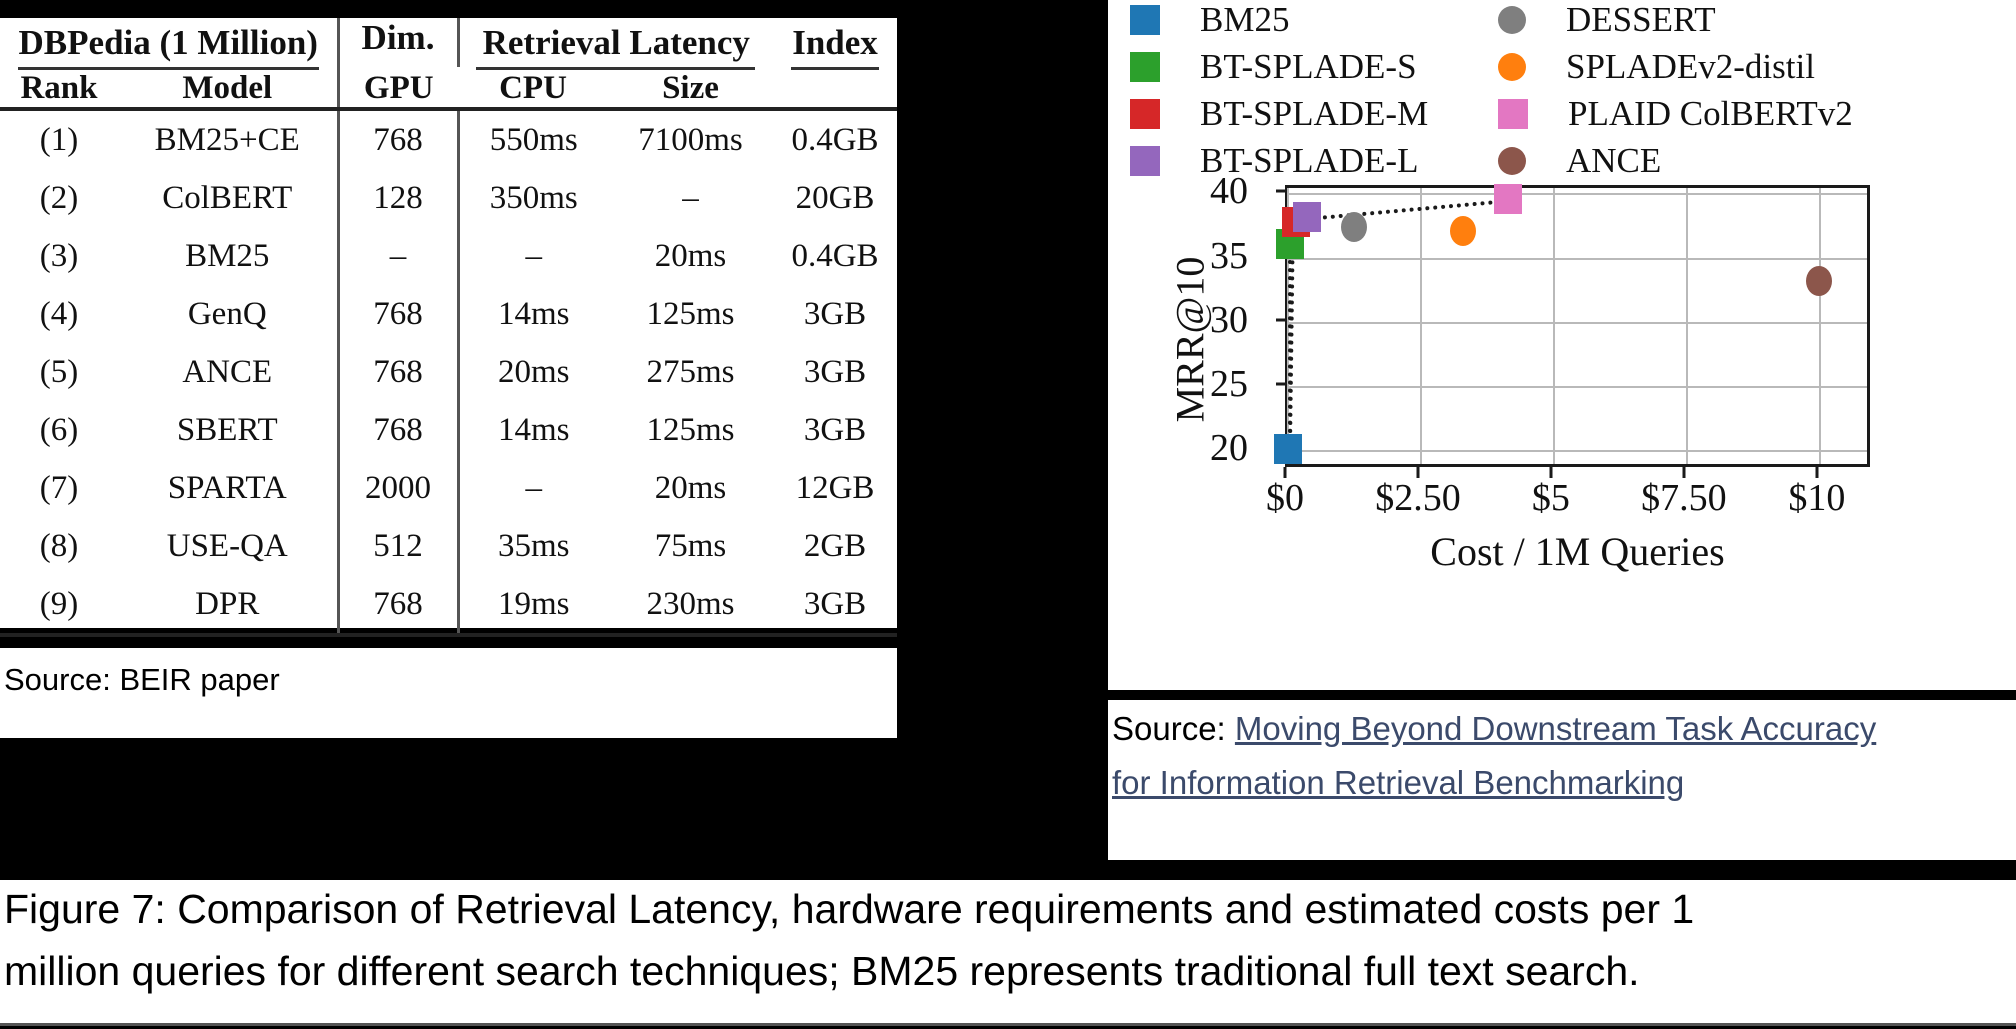 The width and height of the screenshot is (2016, 1029). What do you see at coordinates (59, 603) in the screenshot?
I see `cell-rank: (9)` at bounding box center [59, 603].